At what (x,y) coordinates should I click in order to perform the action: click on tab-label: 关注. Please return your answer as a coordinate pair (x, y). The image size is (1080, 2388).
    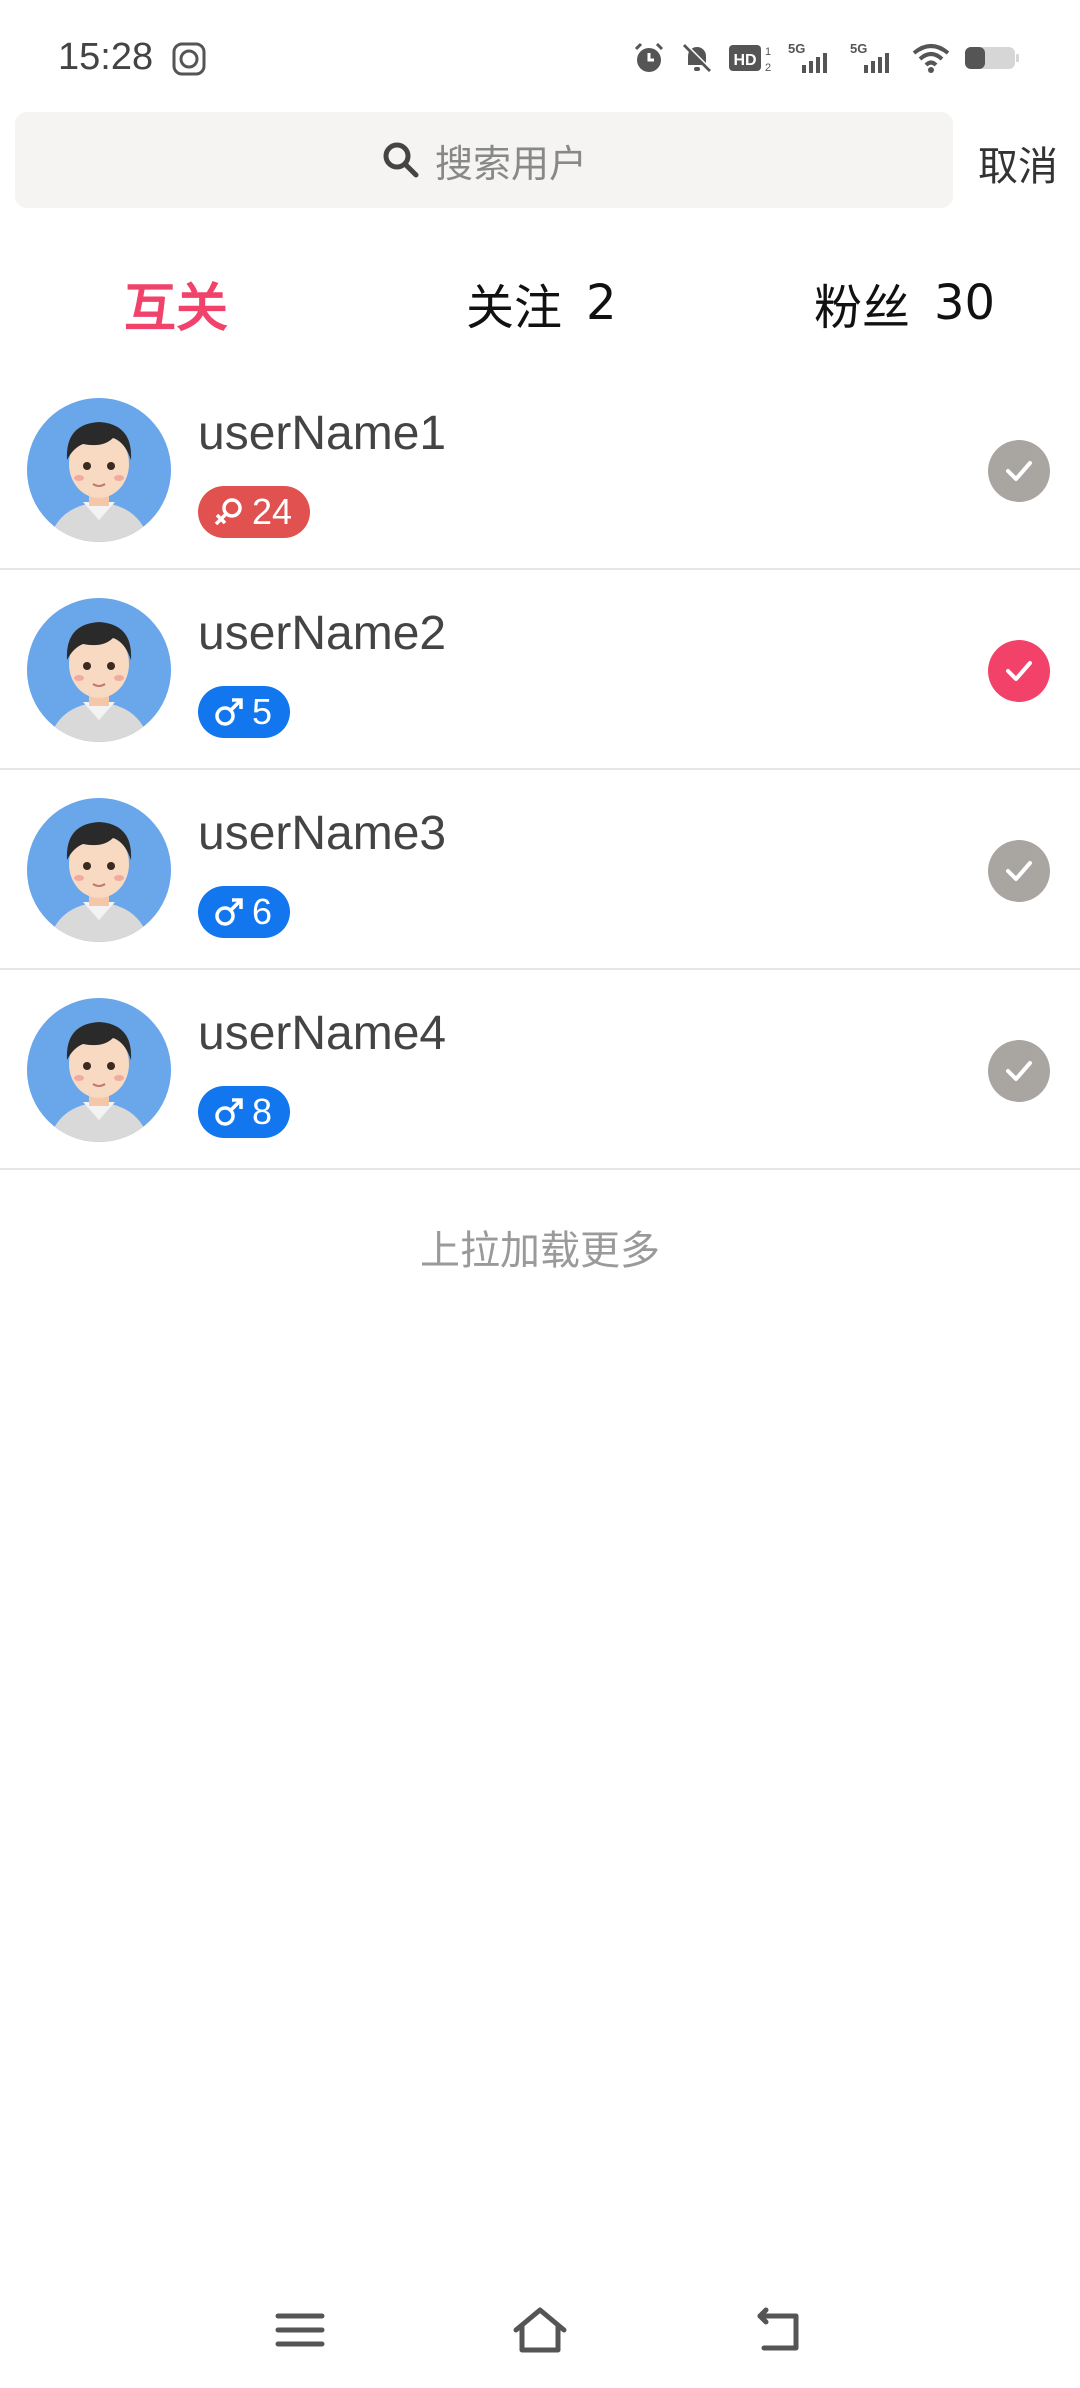
    Looking at the image, I should click on (514, 308).